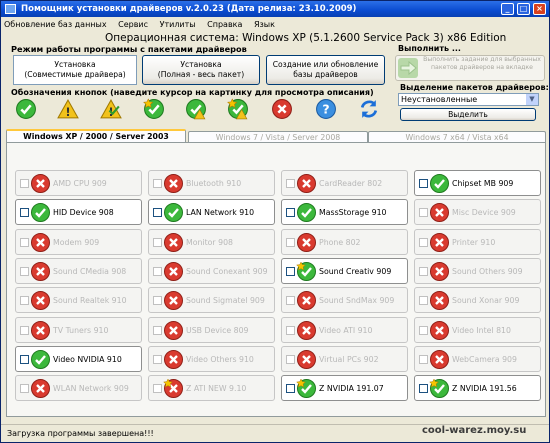 The width and height of the screenshot is (550, 443). I want to click on driver-item: Sound Conexant 909, so click(211, 270).